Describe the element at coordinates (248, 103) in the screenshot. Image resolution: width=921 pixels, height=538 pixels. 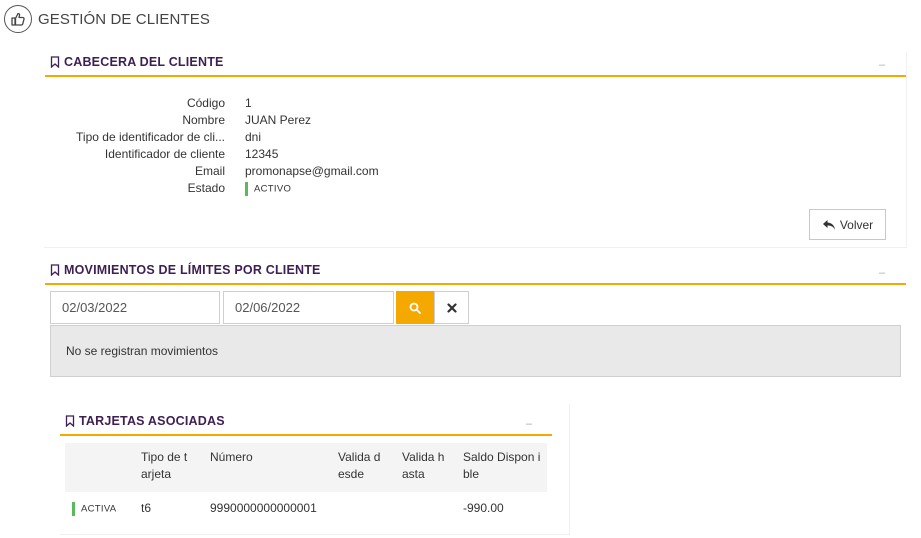
I see `field-value-codigo: 1` at that location.